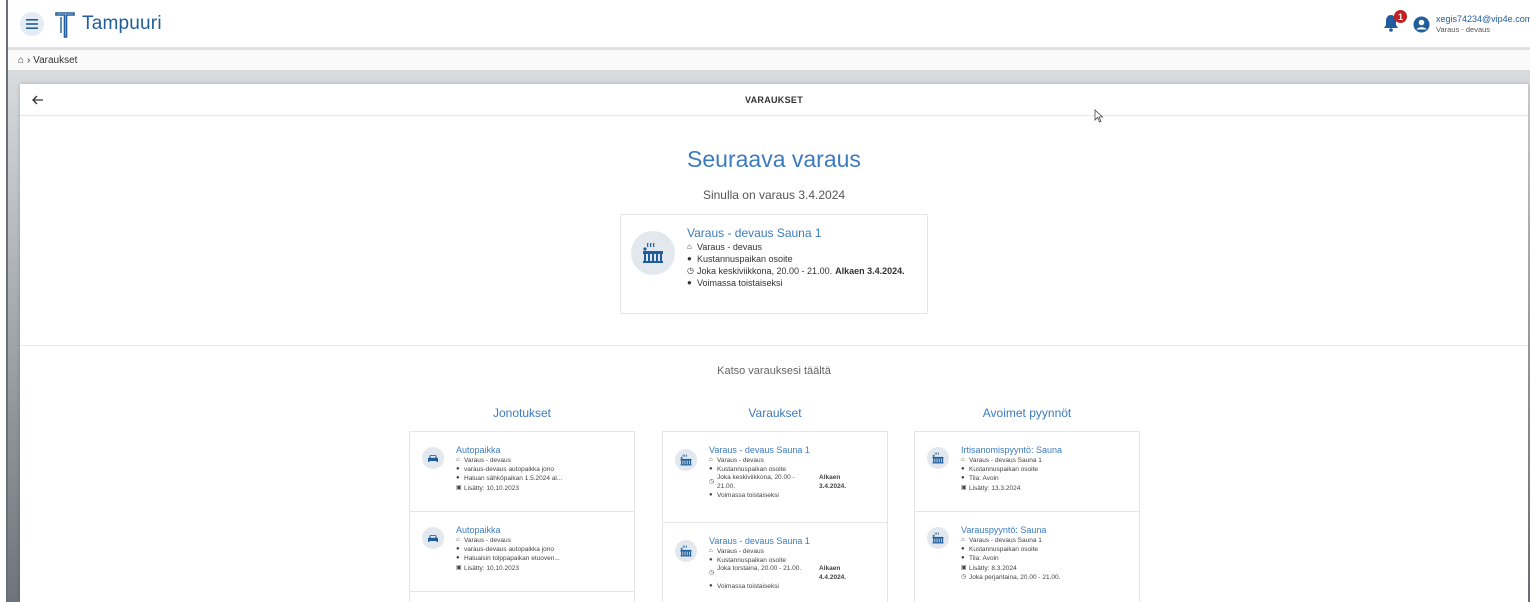 The height and width of the screenshot is (602, 1530). What do you see at coordinates (1421, 24) in the screenshot?
I see `user-circle-icon` at bounding box center [1421, 24].